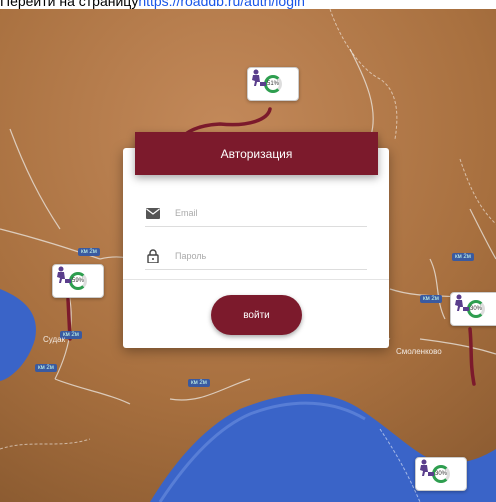  I want to click on email-field, so click(256, 213).